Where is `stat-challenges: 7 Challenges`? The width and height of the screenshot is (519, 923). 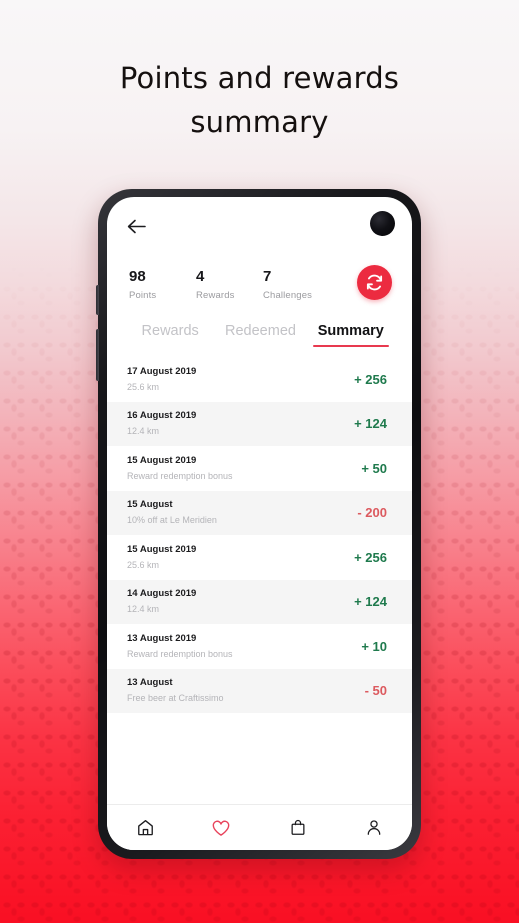 stat-challenges: 7 Challenges is located at coordinates (296, 284).